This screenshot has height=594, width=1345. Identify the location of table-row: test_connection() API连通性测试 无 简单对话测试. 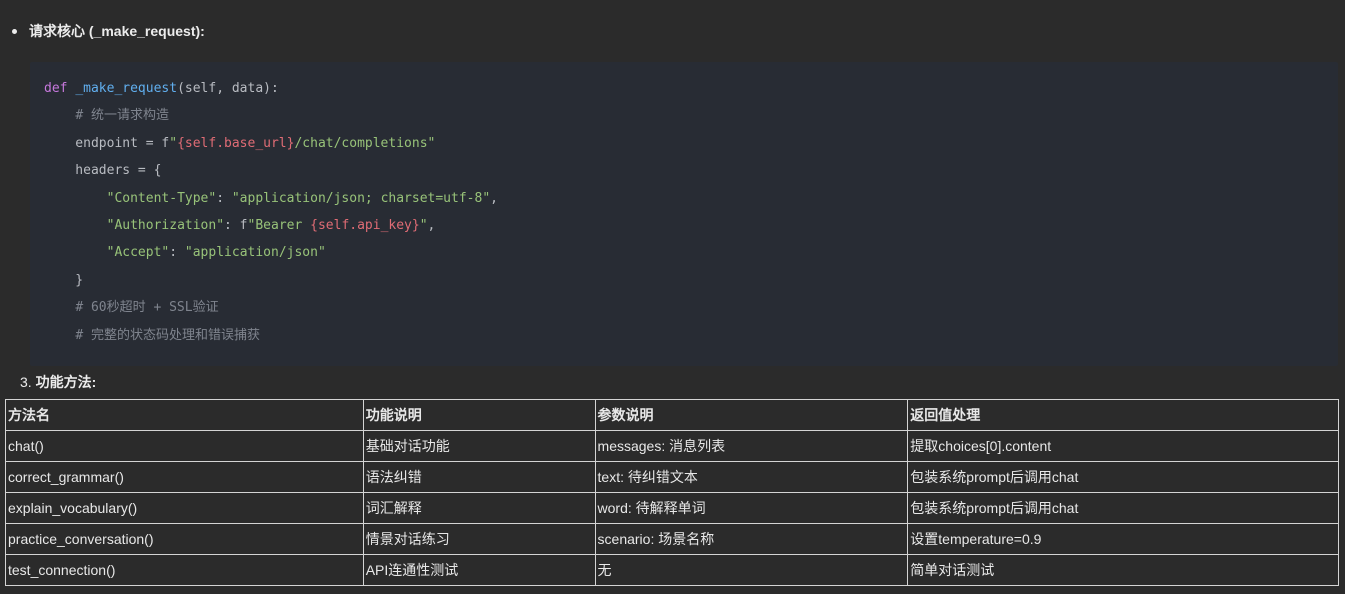
(672, 570).